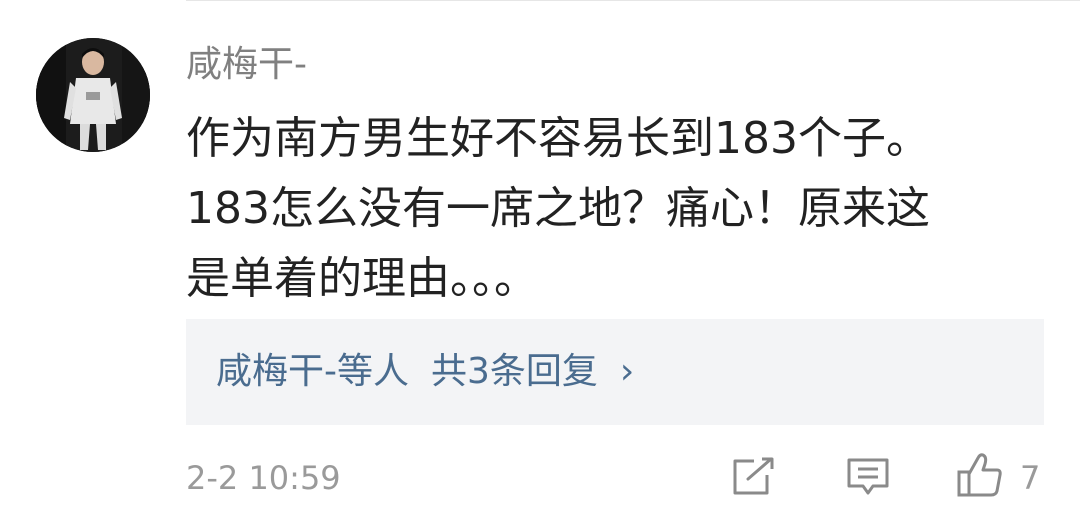 This screenshot has width=1080, height=521. Describe the element at coordinates (558, 208) in the screenshot. I see `comment-text-line: 183怎么没有一席之地？痛心！原来这` at that location.